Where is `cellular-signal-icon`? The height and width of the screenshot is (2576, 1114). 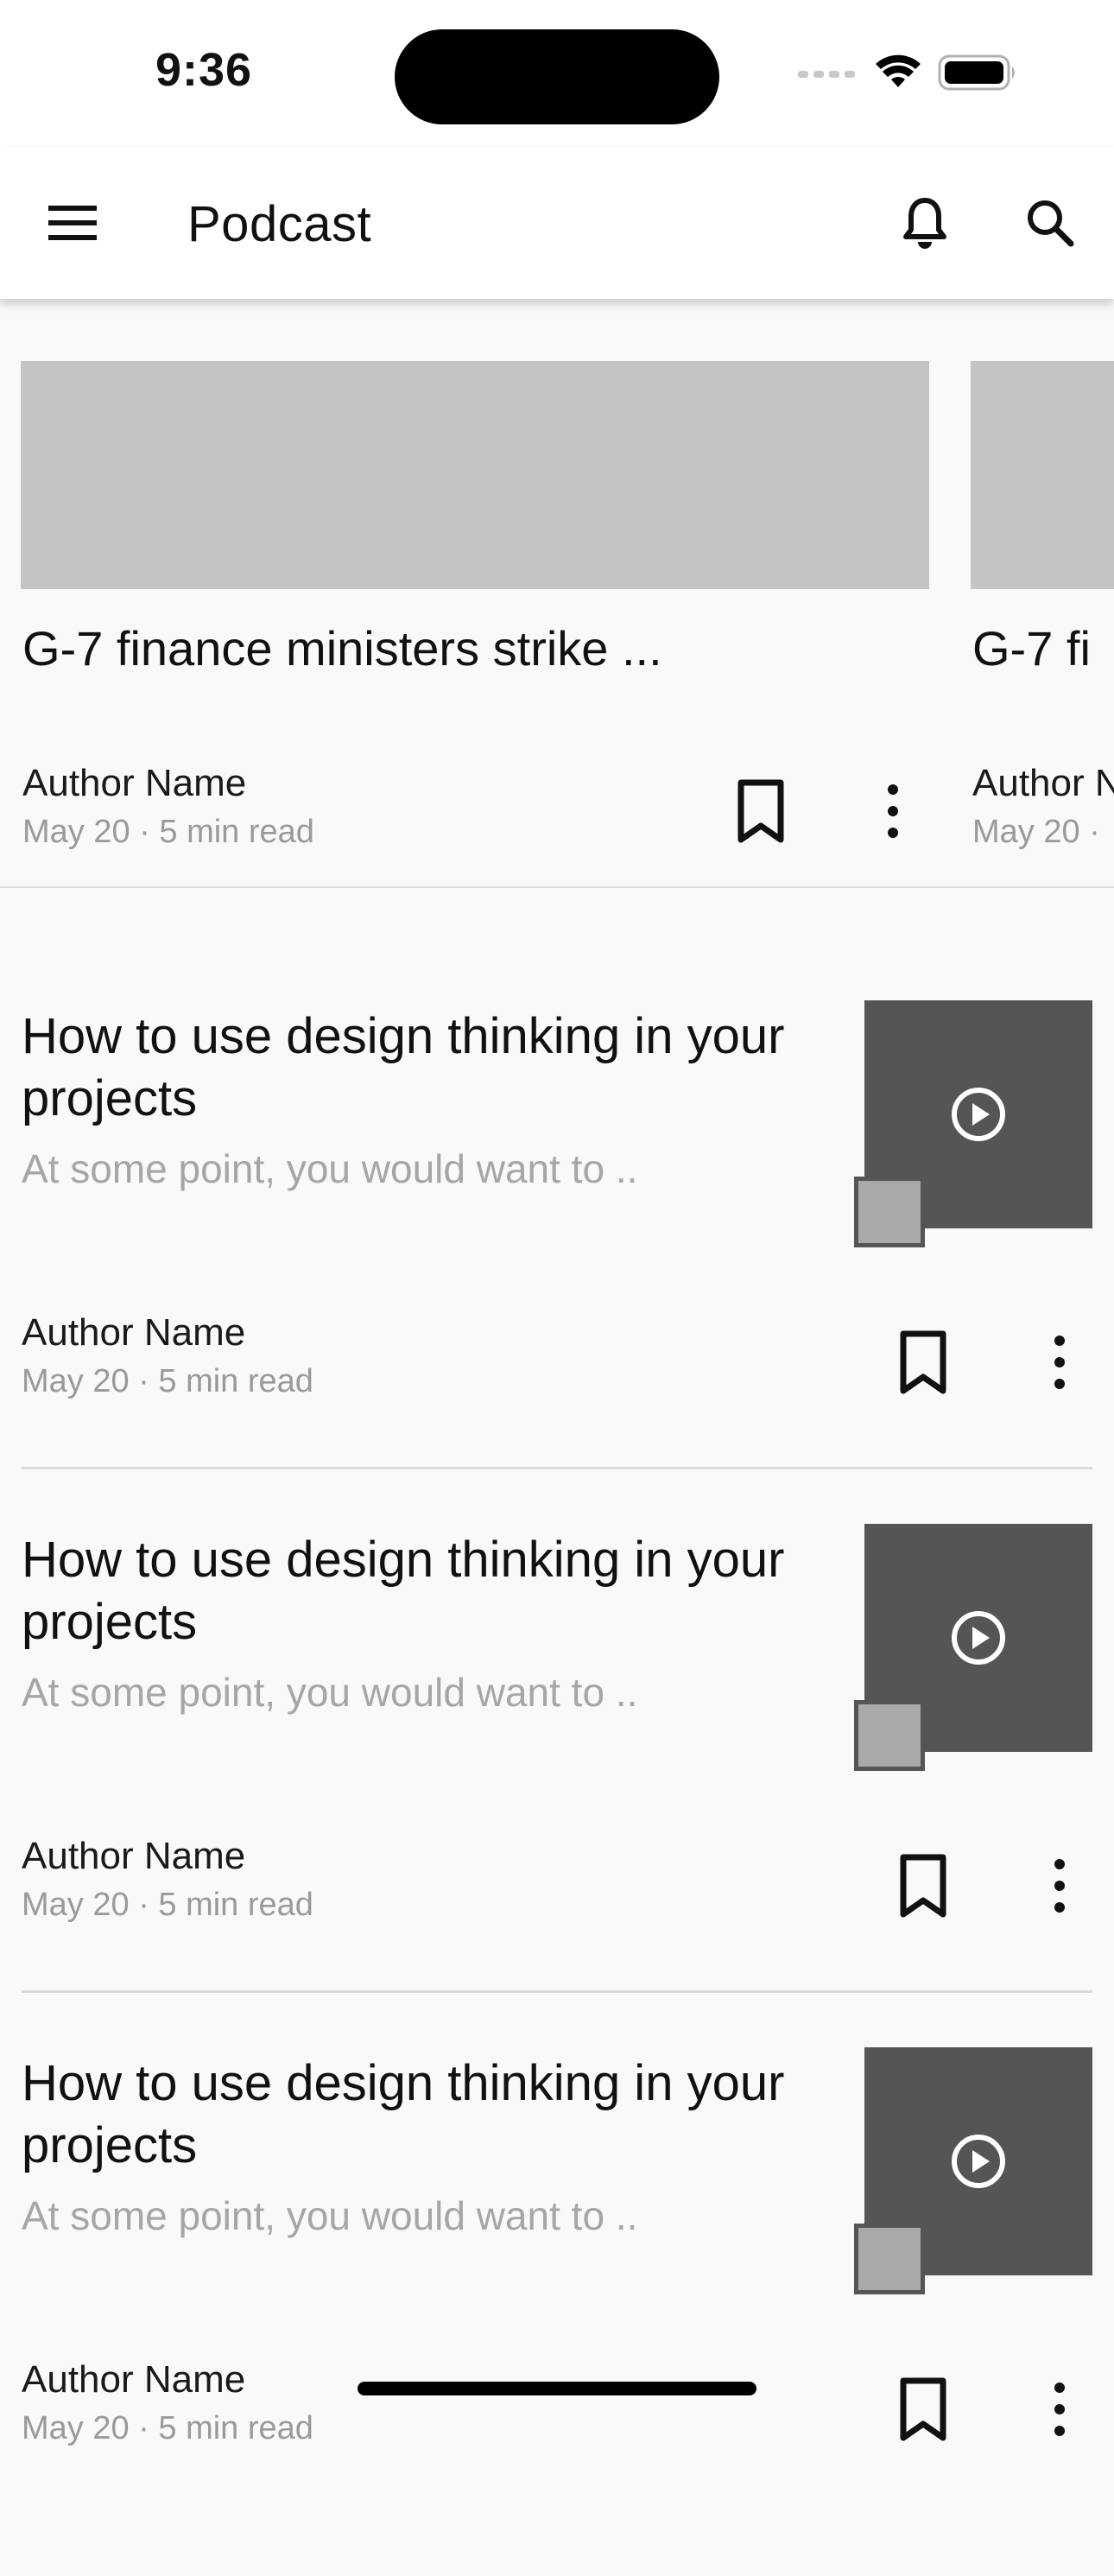
cellular-signal-icon is located at coordinates (826, 74).